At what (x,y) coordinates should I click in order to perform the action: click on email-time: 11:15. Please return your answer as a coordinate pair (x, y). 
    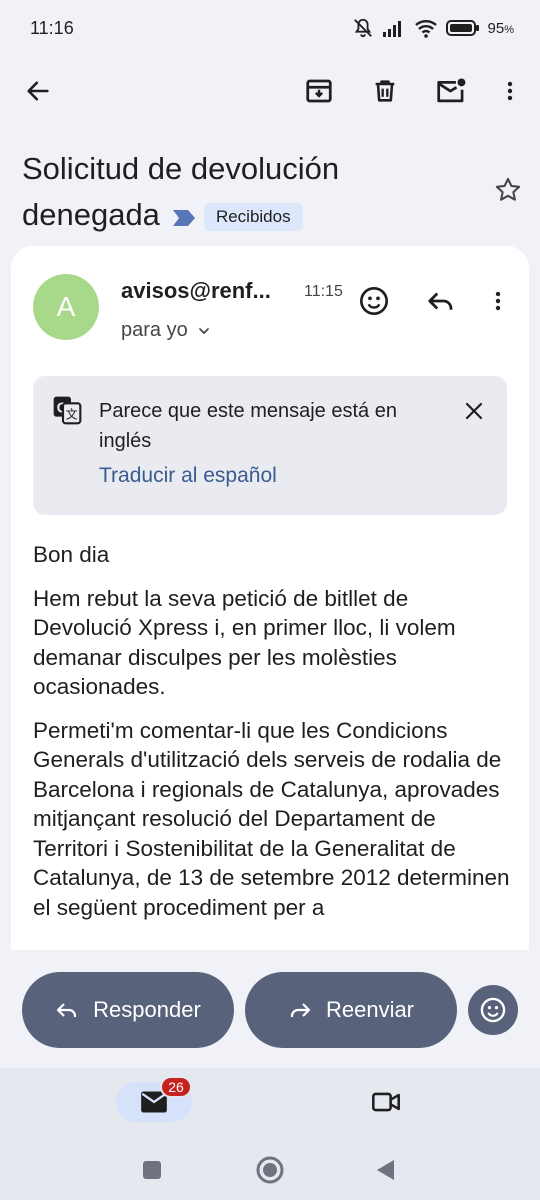
    Looking at the image, I should click on (323, 291).